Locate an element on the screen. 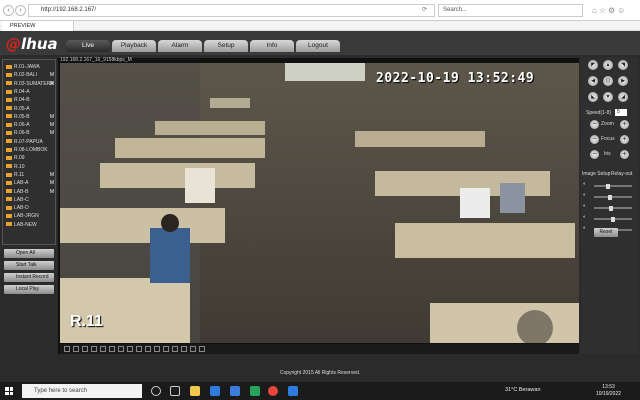  channel-item: LAB-C is located at coordinates (29, 200).